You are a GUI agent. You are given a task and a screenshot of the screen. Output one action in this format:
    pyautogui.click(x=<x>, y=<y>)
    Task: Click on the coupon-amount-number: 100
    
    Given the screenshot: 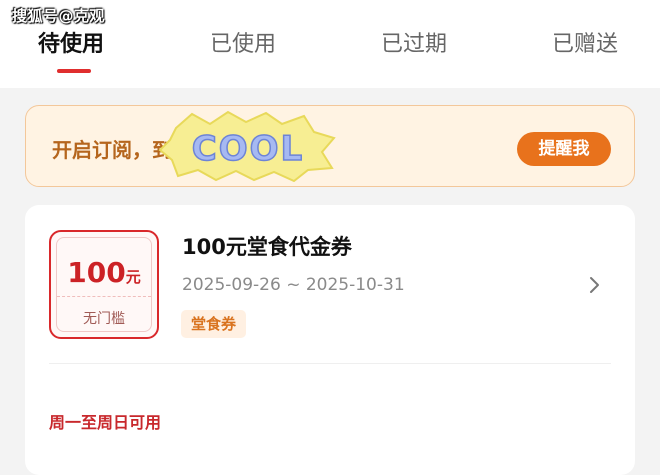 What is the action you would take?
    pyautogui.click(x=96, y=272)
    